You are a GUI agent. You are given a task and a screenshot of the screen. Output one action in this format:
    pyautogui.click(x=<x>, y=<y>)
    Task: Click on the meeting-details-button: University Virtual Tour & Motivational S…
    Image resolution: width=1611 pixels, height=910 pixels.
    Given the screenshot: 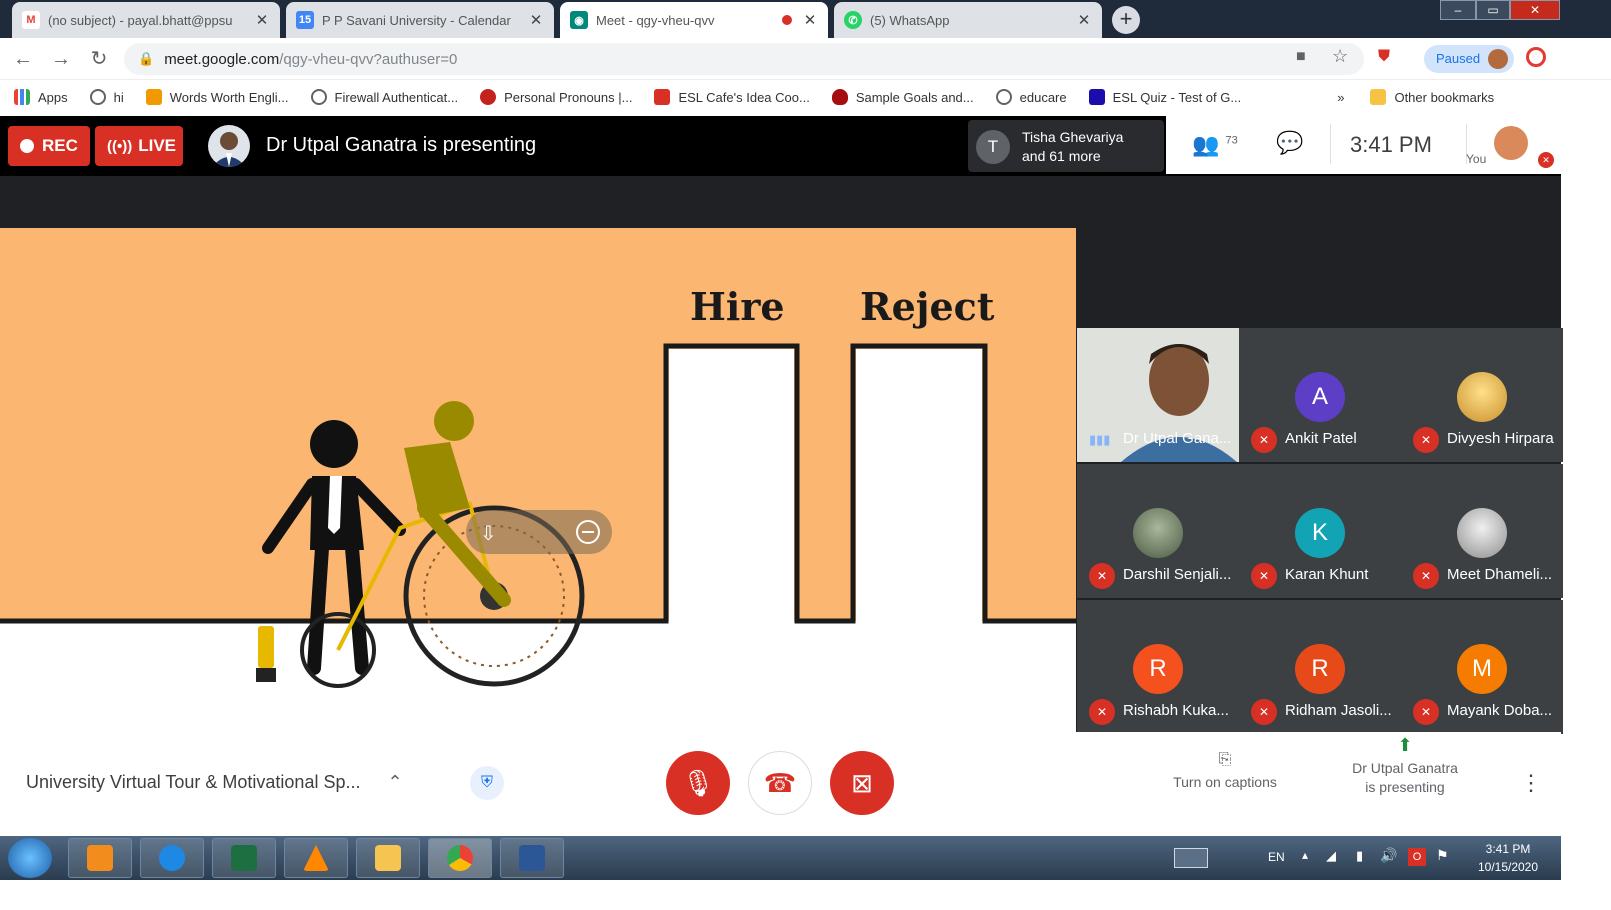 What is the action you would take?
    pyautogui.click(x=214, y=782)
    